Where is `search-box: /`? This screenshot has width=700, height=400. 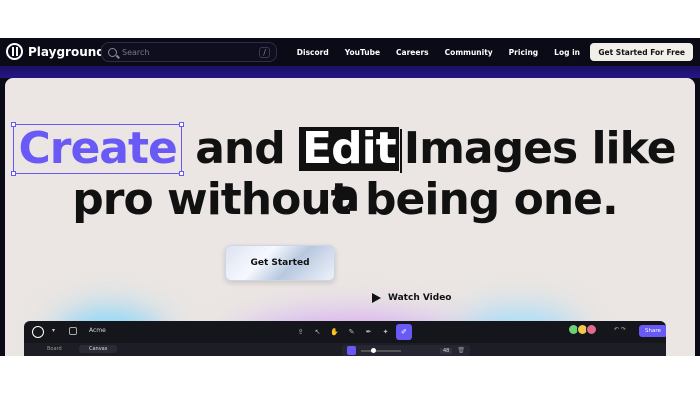
search-box: / is located at coordinates (189, 52).